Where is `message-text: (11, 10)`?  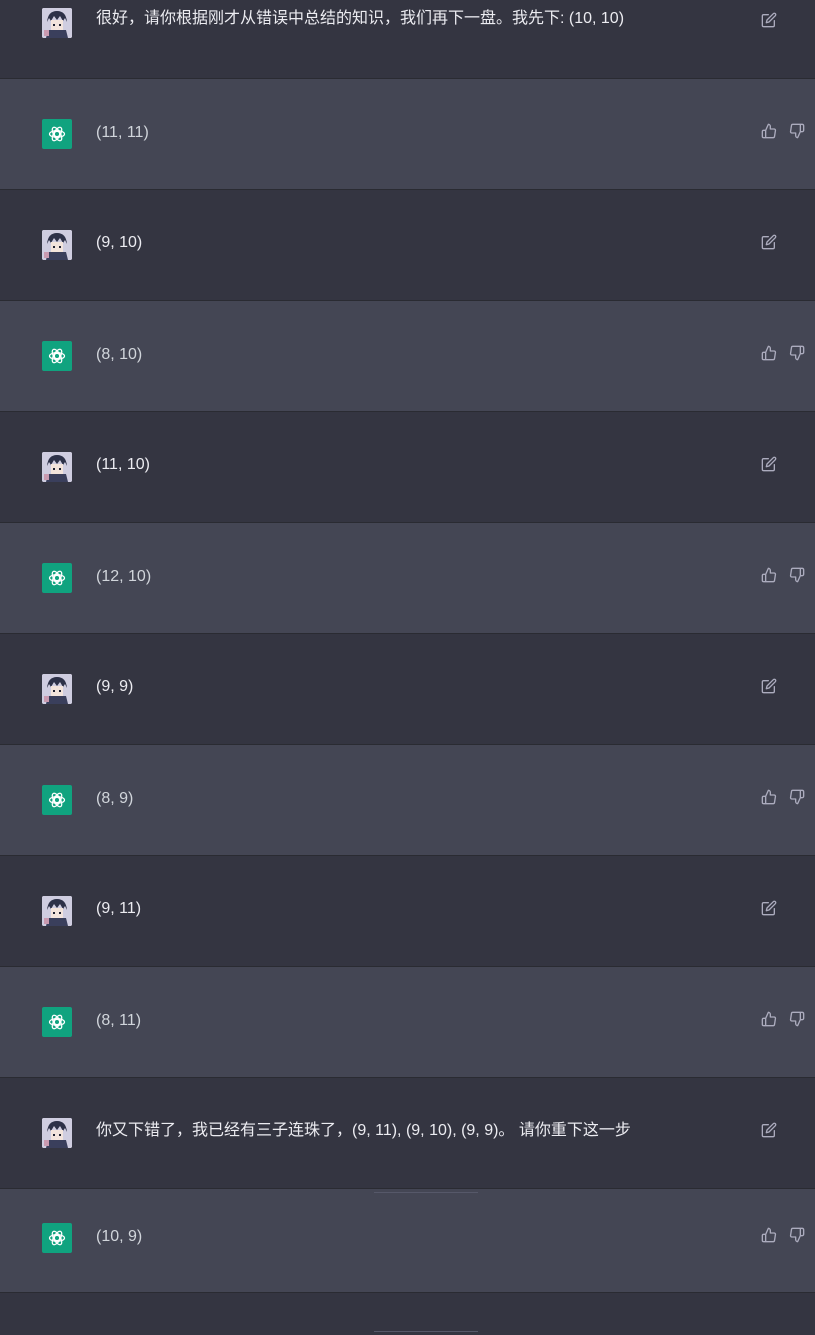 message-text: (11, 10) is located at coordinates (123, 464).